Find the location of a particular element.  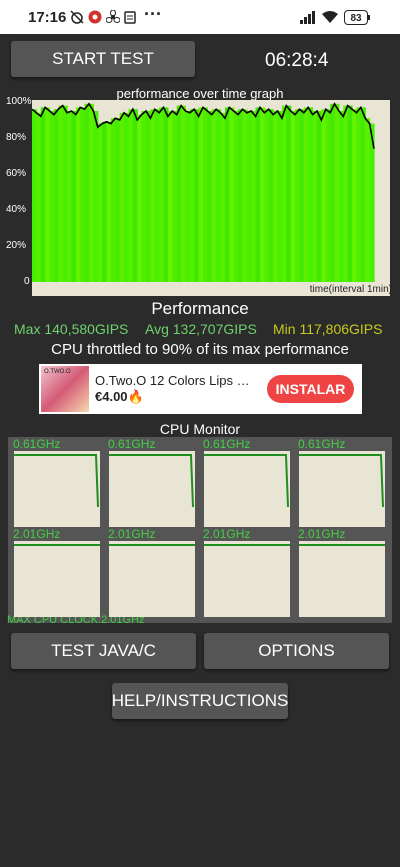

y-tick-40: 40% is located at coordinates (16, 209).